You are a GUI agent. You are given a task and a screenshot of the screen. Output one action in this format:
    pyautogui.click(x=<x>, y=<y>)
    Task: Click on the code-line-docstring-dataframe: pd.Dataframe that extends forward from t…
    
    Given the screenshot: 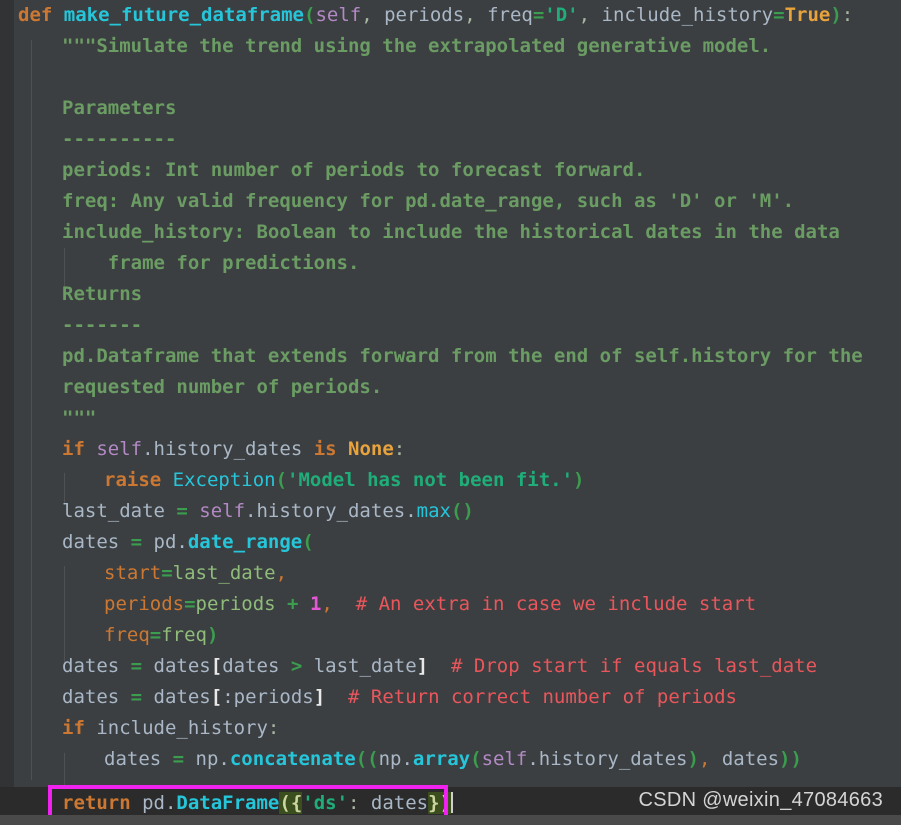 What is the action you would take?
    pyautogui.click(x=457, y=356)
    